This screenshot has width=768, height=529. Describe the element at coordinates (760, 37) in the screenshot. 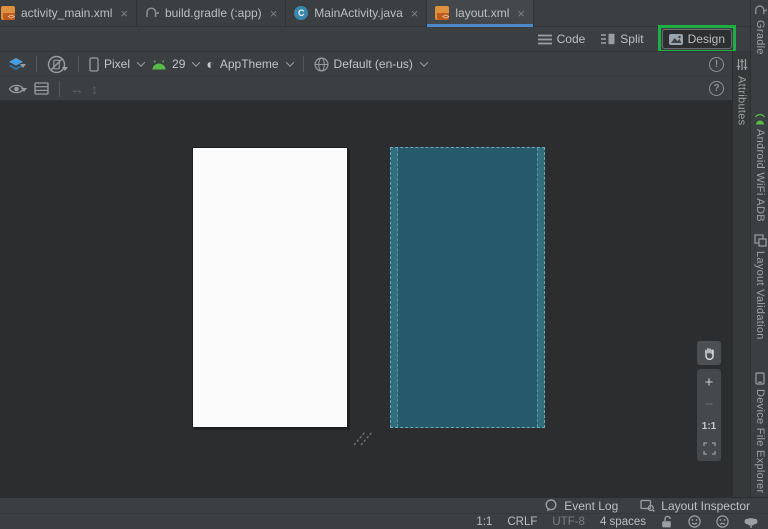

I see `gradle-tab-label: Gradle` at that location.